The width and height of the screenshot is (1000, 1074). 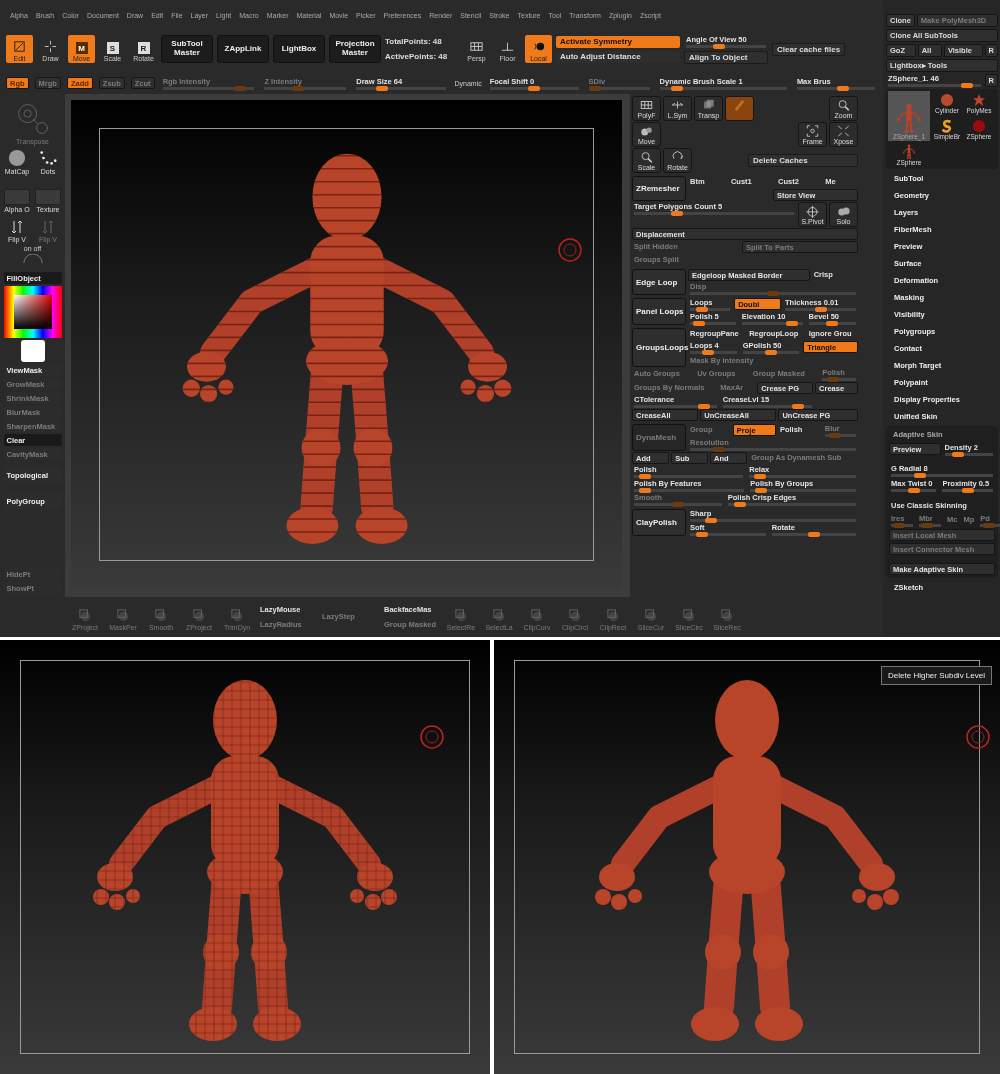 I want to click on cylinder-icon, so click(x=947, y=100).